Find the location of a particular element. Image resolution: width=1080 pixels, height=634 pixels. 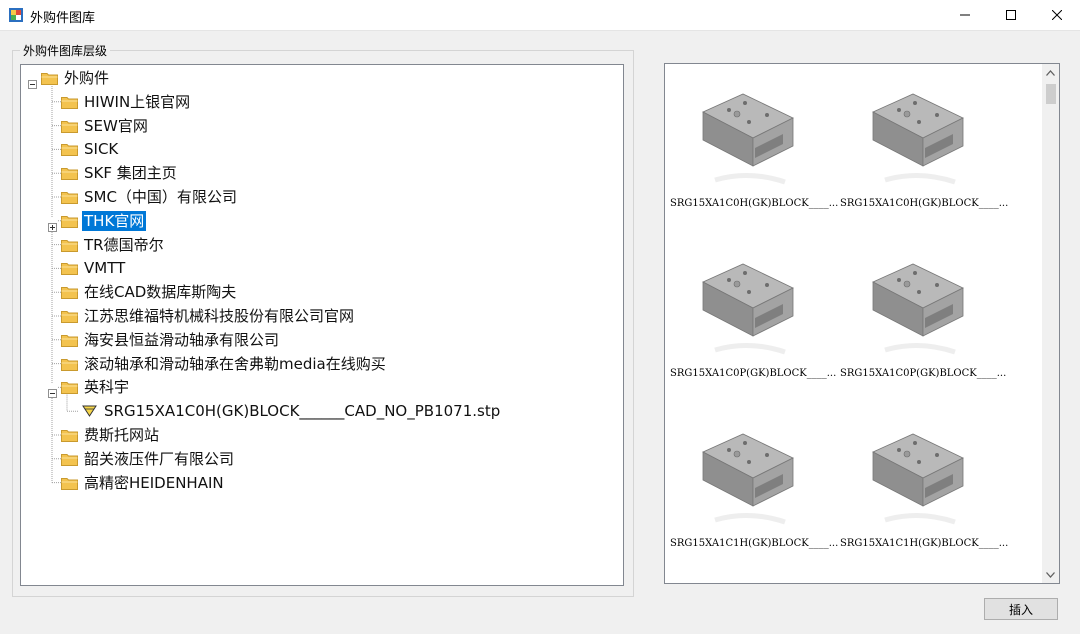

close-icon is located at coordinates (1057, 15).